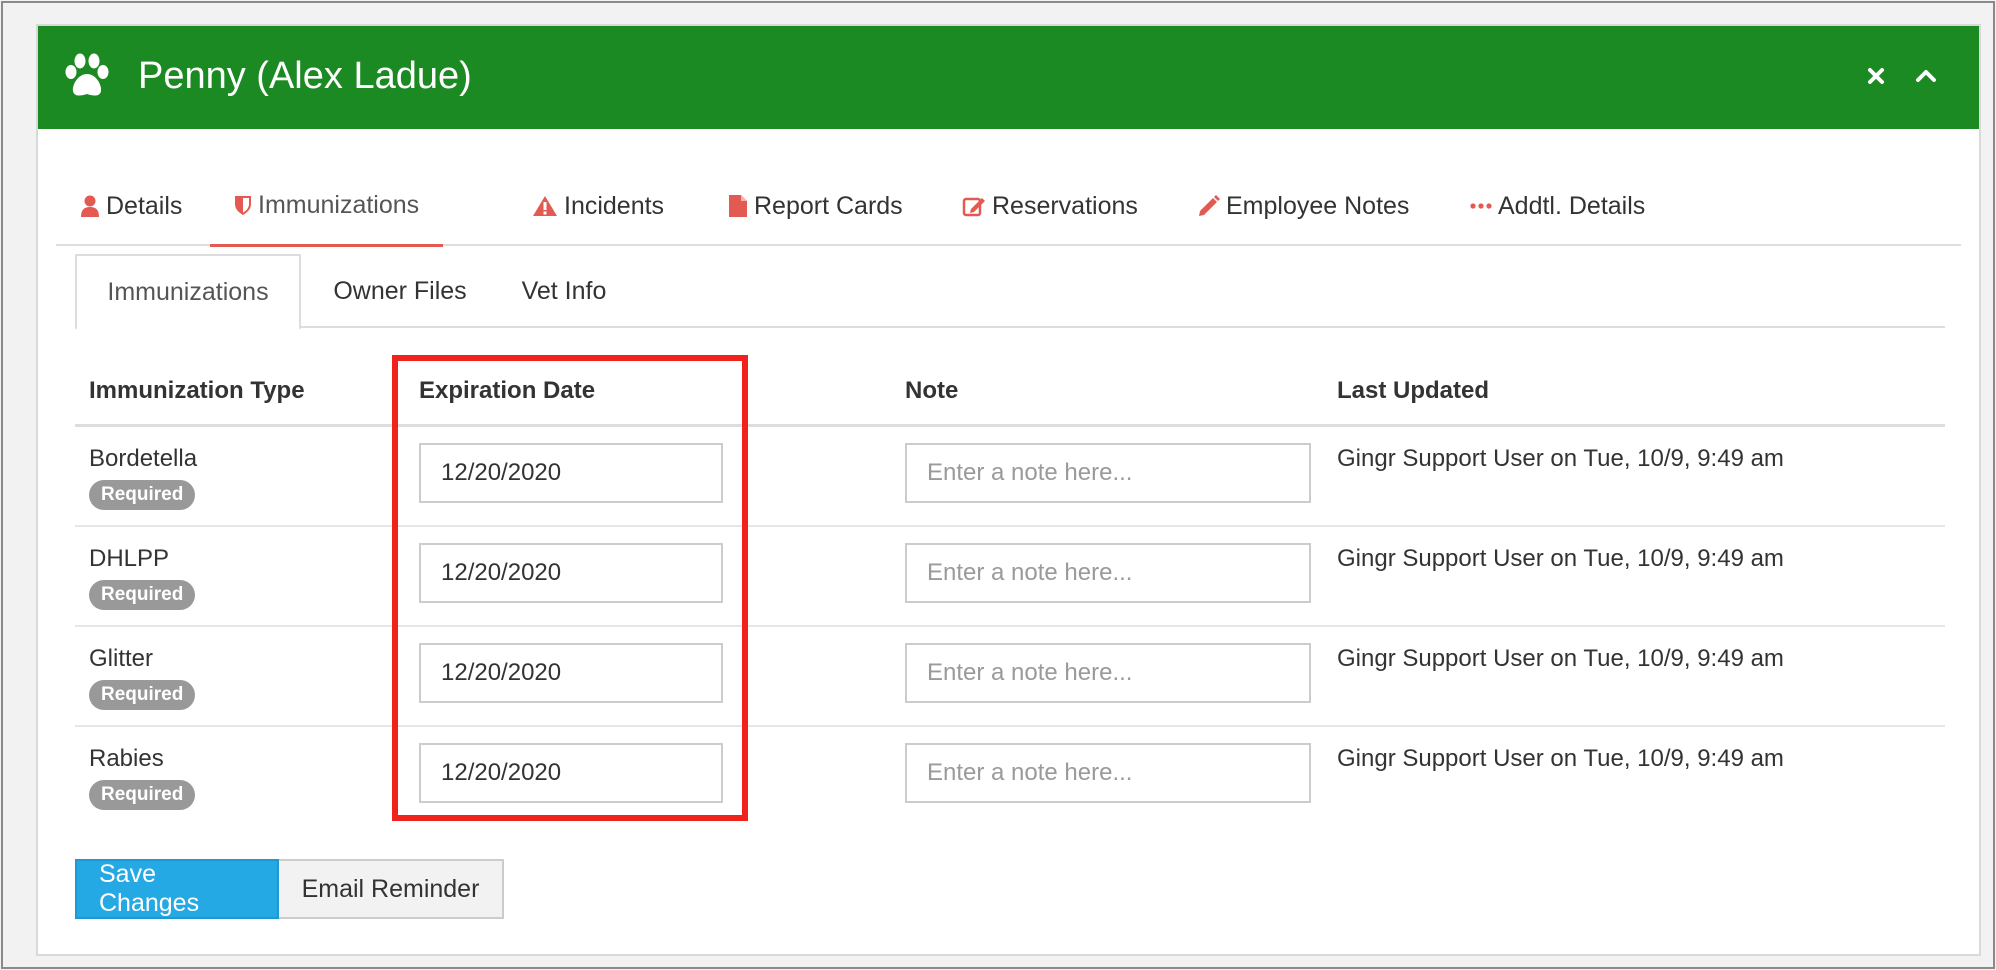 Image resolution: width=1996 pixels, height=970 pixels. Describe the element at coordinates (614, 205) in the screenshot. I see `tab-label: Incidents` at that location.